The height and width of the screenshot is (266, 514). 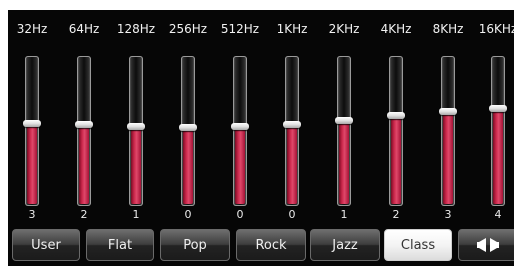 I want to click on speaker-balance-icon, so click(x=488, y=245).